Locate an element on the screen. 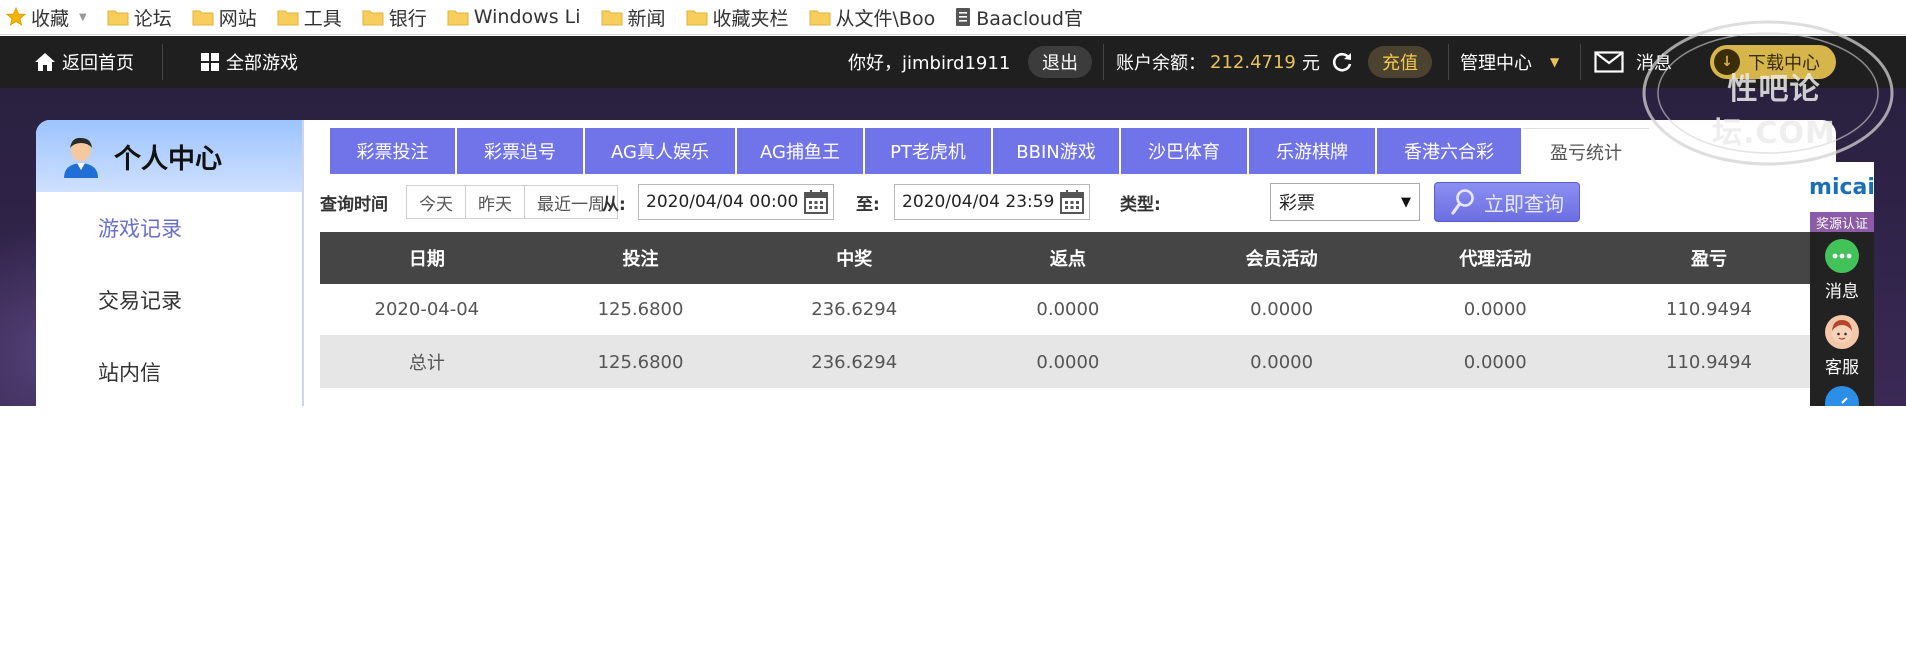 The image size is (1906, 648). bookmark-folder: 从文件\Boo is located at coordinates (872, 17).